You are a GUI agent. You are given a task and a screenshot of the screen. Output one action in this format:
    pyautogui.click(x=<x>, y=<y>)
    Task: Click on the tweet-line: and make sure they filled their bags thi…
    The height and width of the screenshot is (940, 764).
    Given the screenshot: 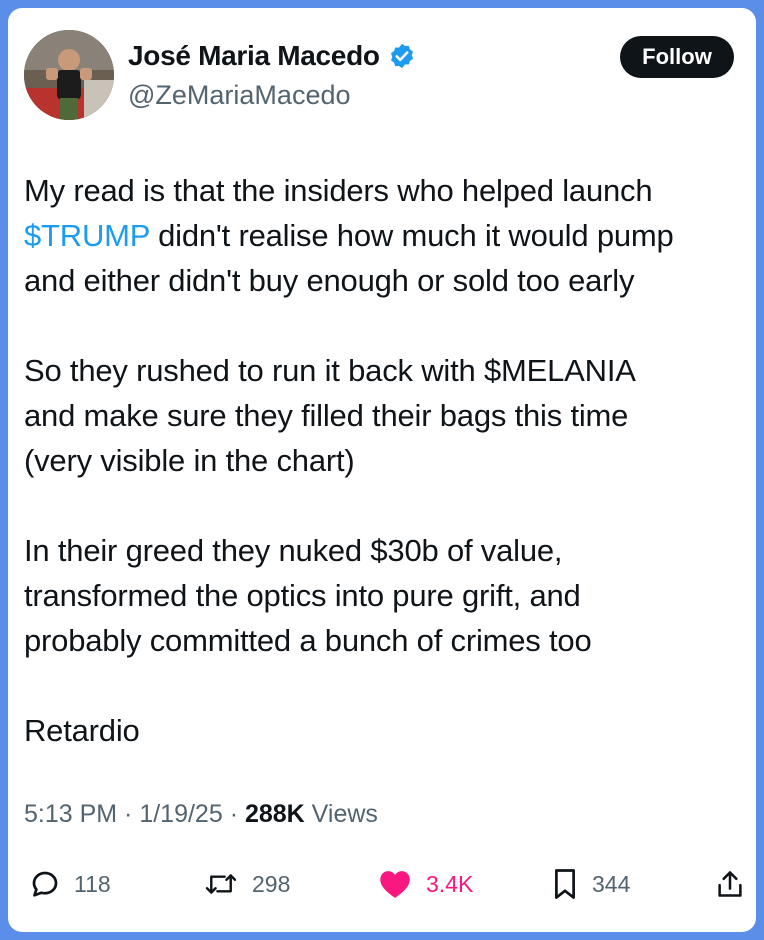 What is the action you would take?
    pyautogui.click(x=326, y=415)
    